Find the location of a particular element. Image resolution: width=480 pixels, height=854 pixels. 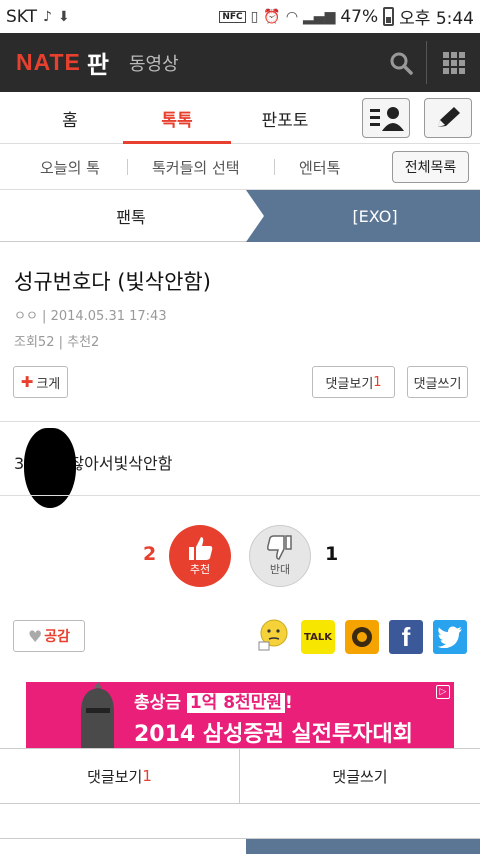

post-title: 성규번호다 (빛삭안함) is located at coordinates (112, 282).